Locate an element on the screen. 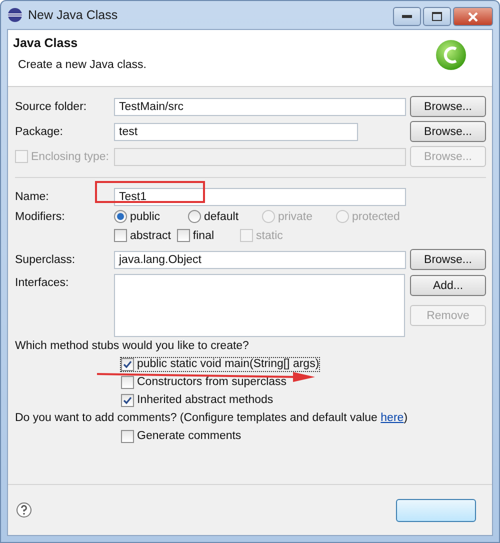 Image resolution: width=500 pixels, height=543 pixels. checkbox: Constructors from superclass is located at coordinates (204, 382).